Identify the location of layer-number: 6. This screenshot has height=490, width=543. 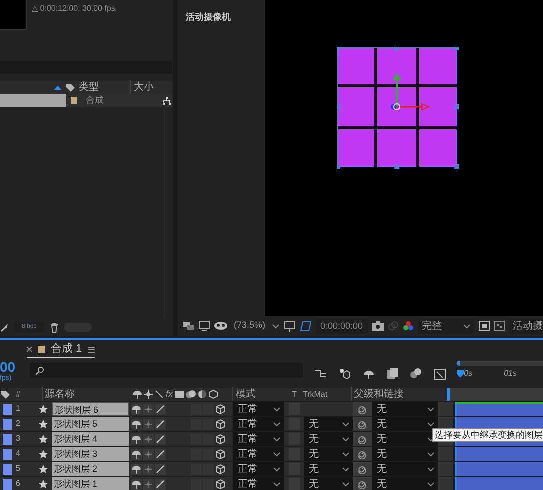
(19, 484).